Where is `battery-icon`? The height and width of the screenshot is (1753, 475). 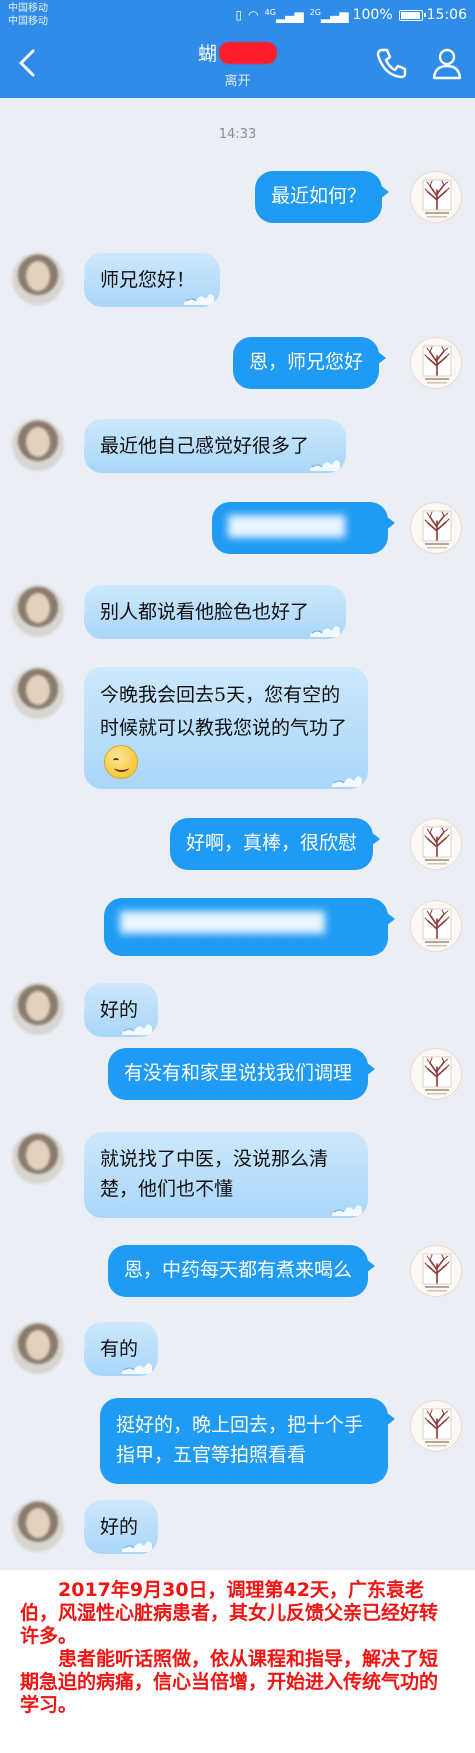
battery-icon is located at coordinates (412, 15).